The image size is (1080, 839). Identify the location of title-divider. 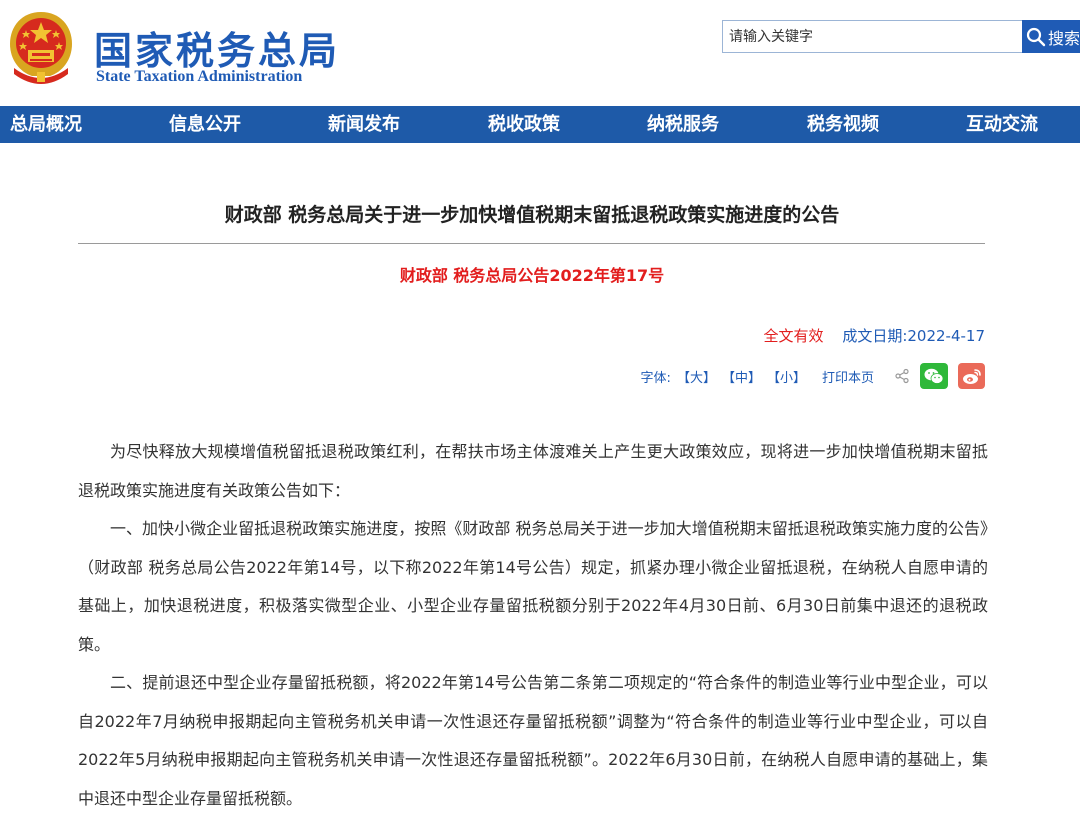
(531, 243).